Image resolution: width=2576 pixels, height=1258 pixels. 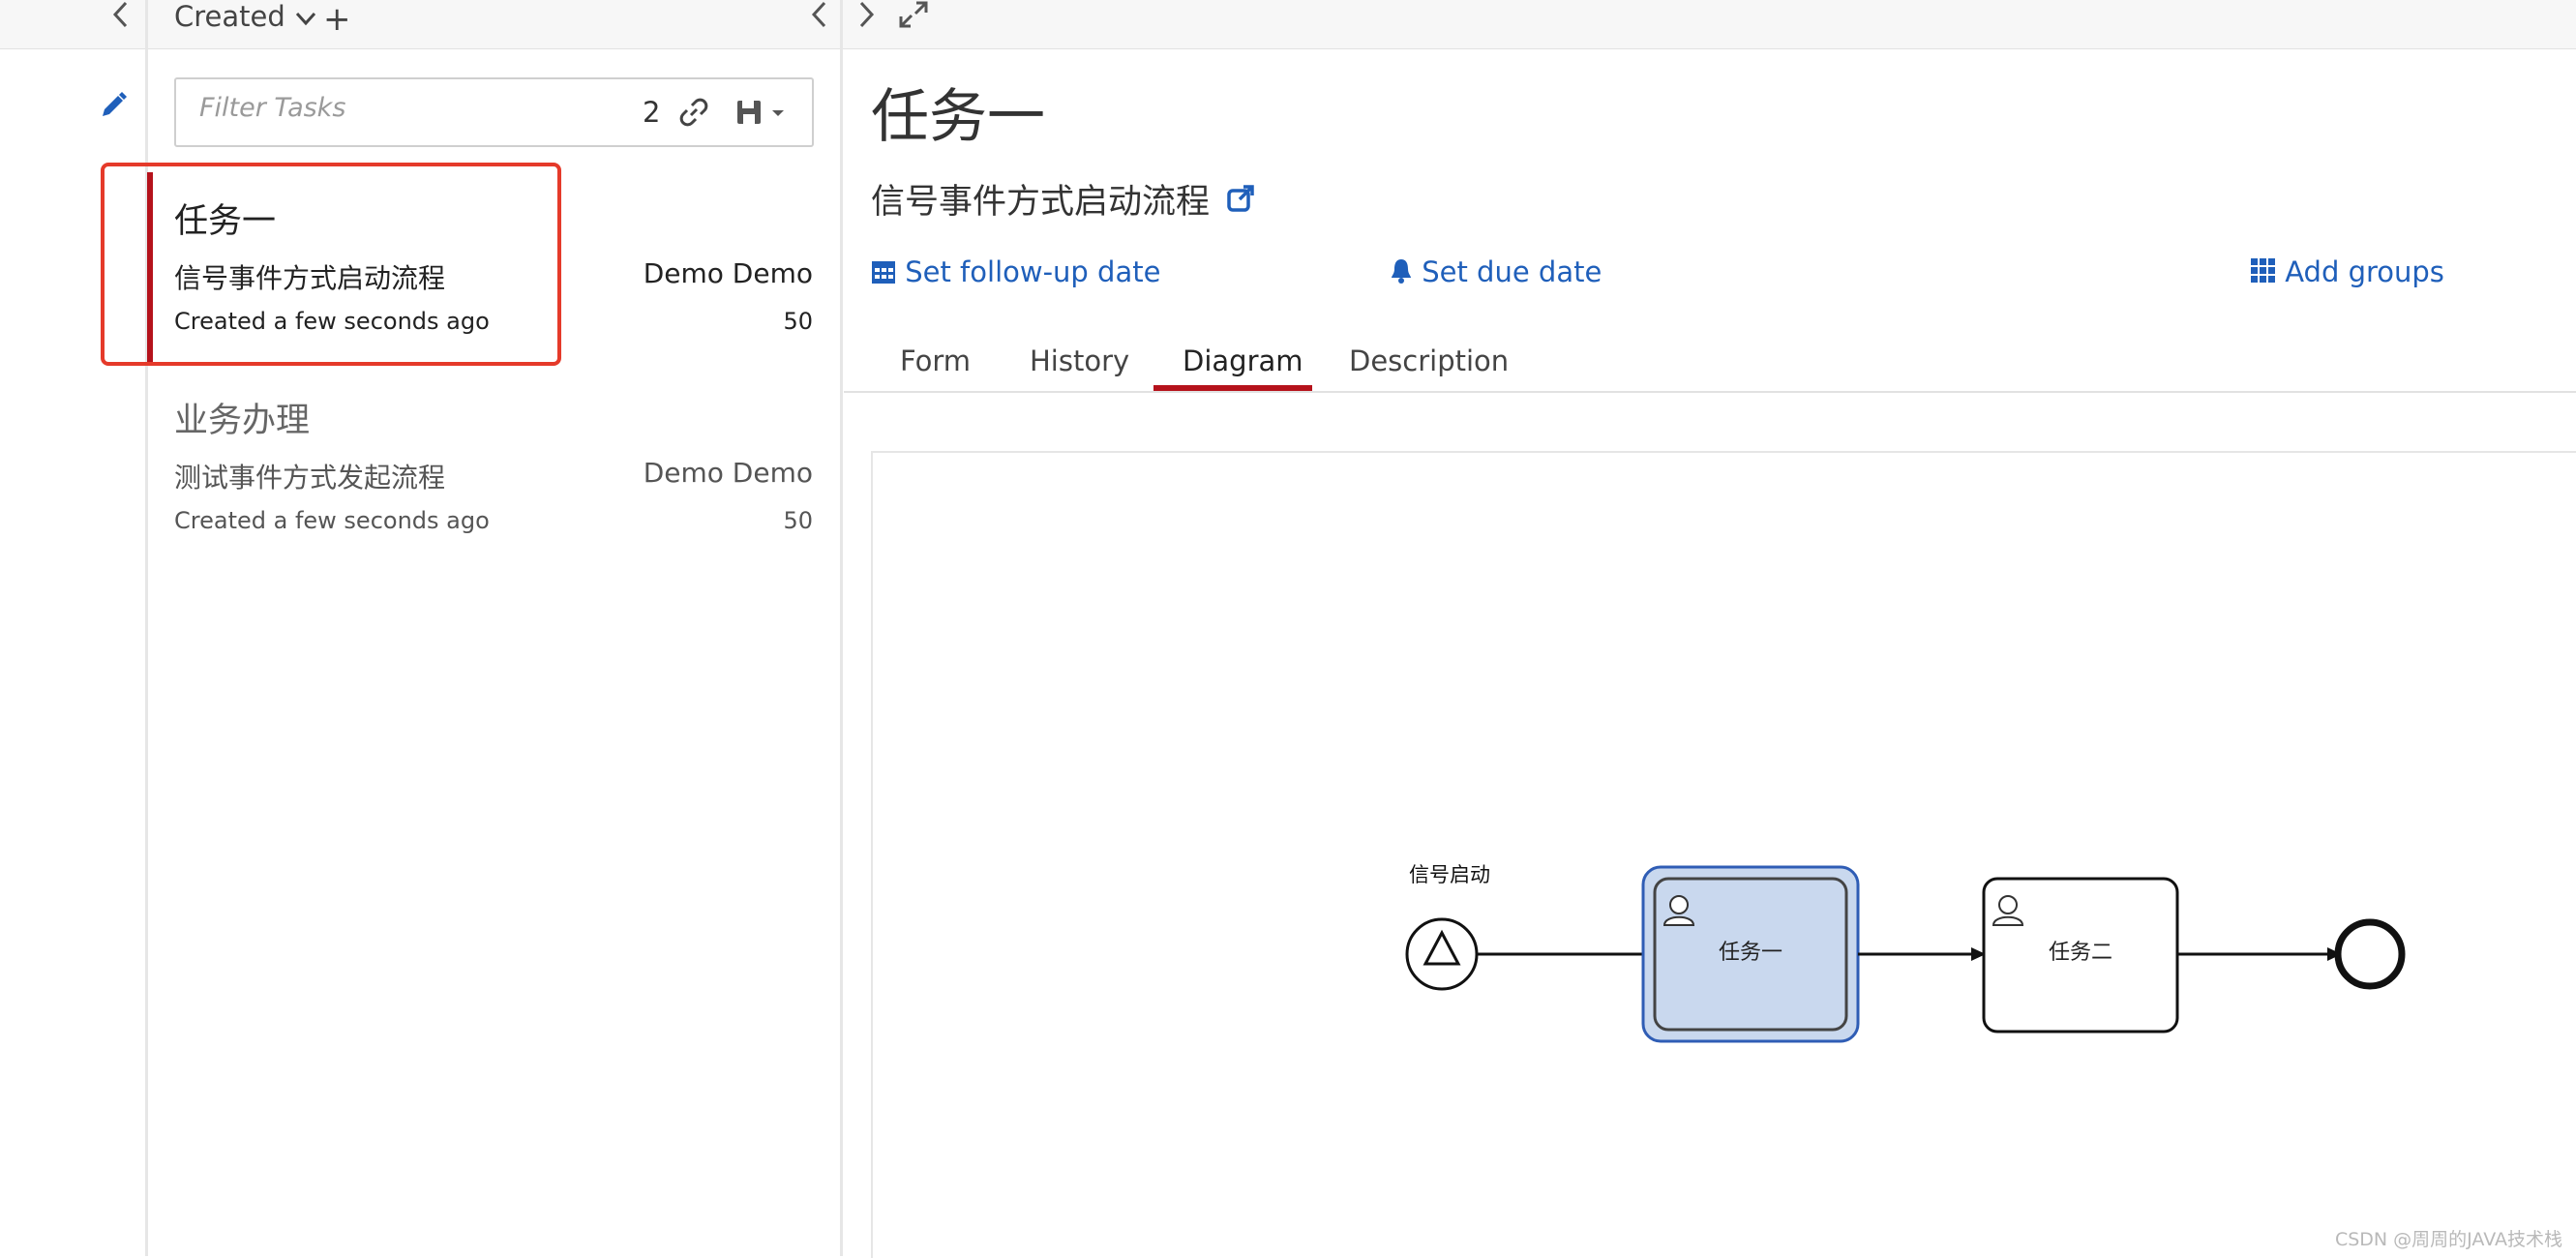 What do you see at coordinates (121, 17) in the screenshot?
I see `collapse-rail-chevron-left-icon` at bounding box center [121, 17].